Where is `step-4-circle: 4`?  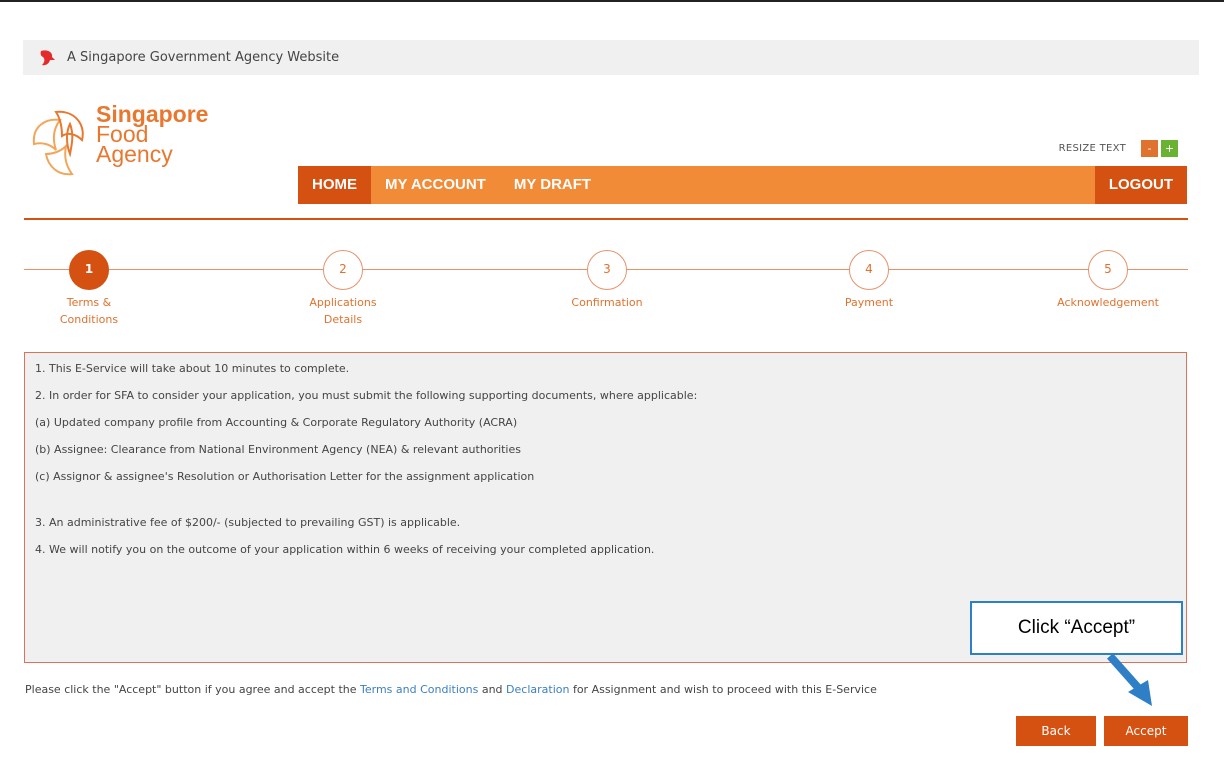 step-4-circle: 4 is located at coordinates (869, 270).